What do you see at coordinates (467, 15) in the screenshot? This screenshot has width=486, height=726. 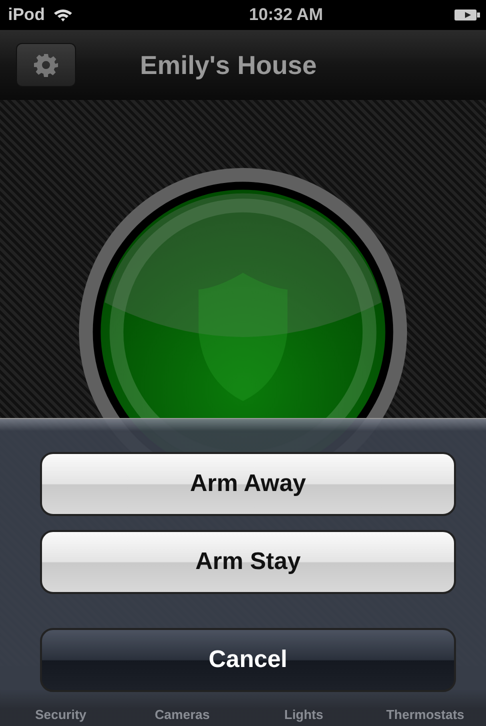 I see `battery-icon` at bounding box center [467, 15].